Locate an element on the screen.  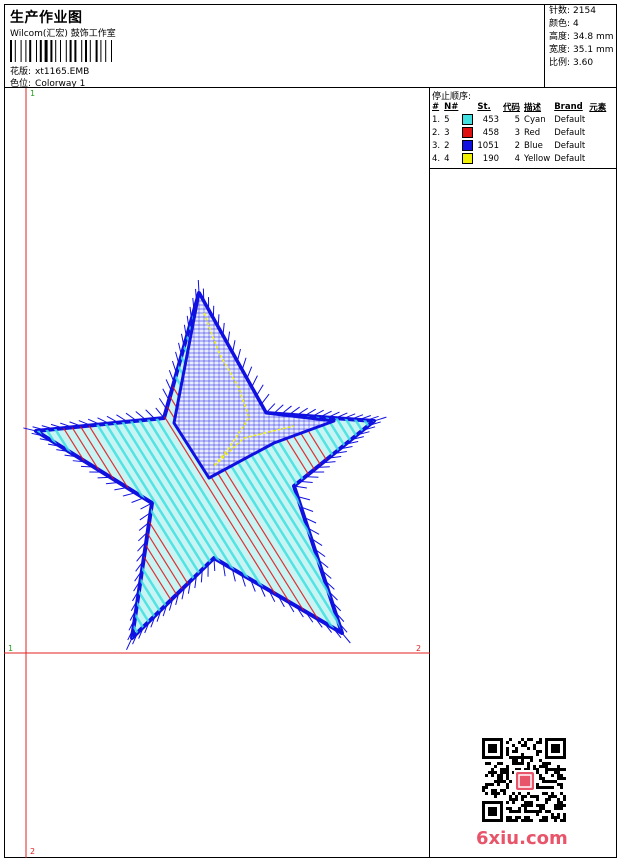
col-element: 元素 is located at coordinates (597, 107).